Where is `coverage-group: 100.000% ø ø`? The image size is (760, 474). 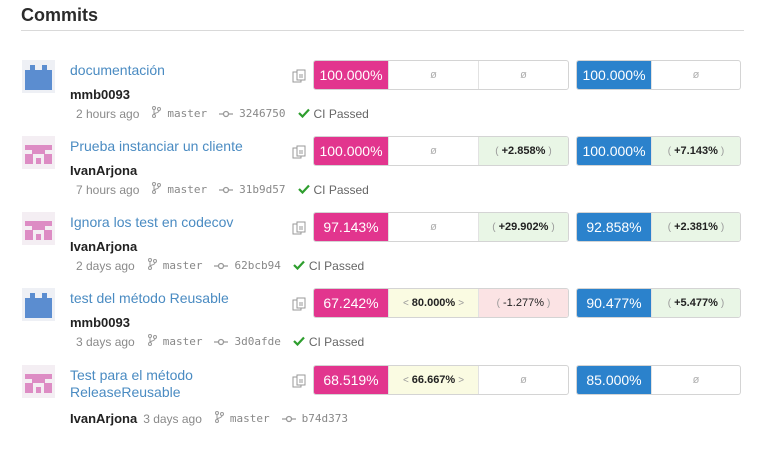 coverage-group: 100.000% ø ø is located at coordinates (441, 75).